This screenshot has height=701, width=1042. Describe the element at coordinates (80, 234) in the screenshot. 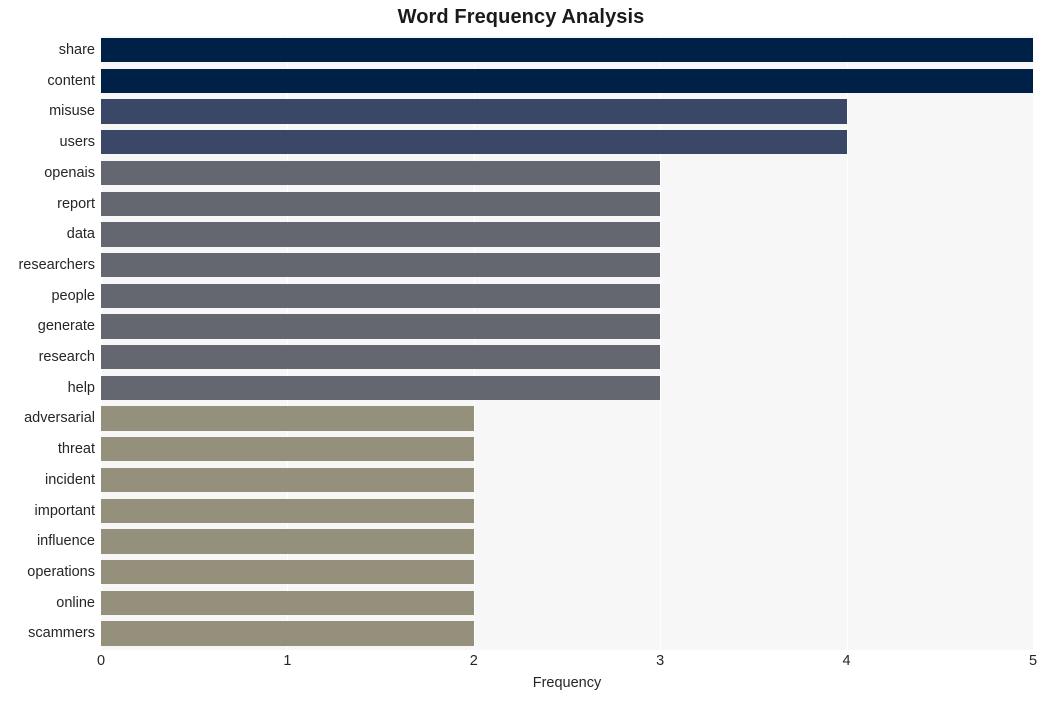

I see `y-tick-label-data: data` at that location.